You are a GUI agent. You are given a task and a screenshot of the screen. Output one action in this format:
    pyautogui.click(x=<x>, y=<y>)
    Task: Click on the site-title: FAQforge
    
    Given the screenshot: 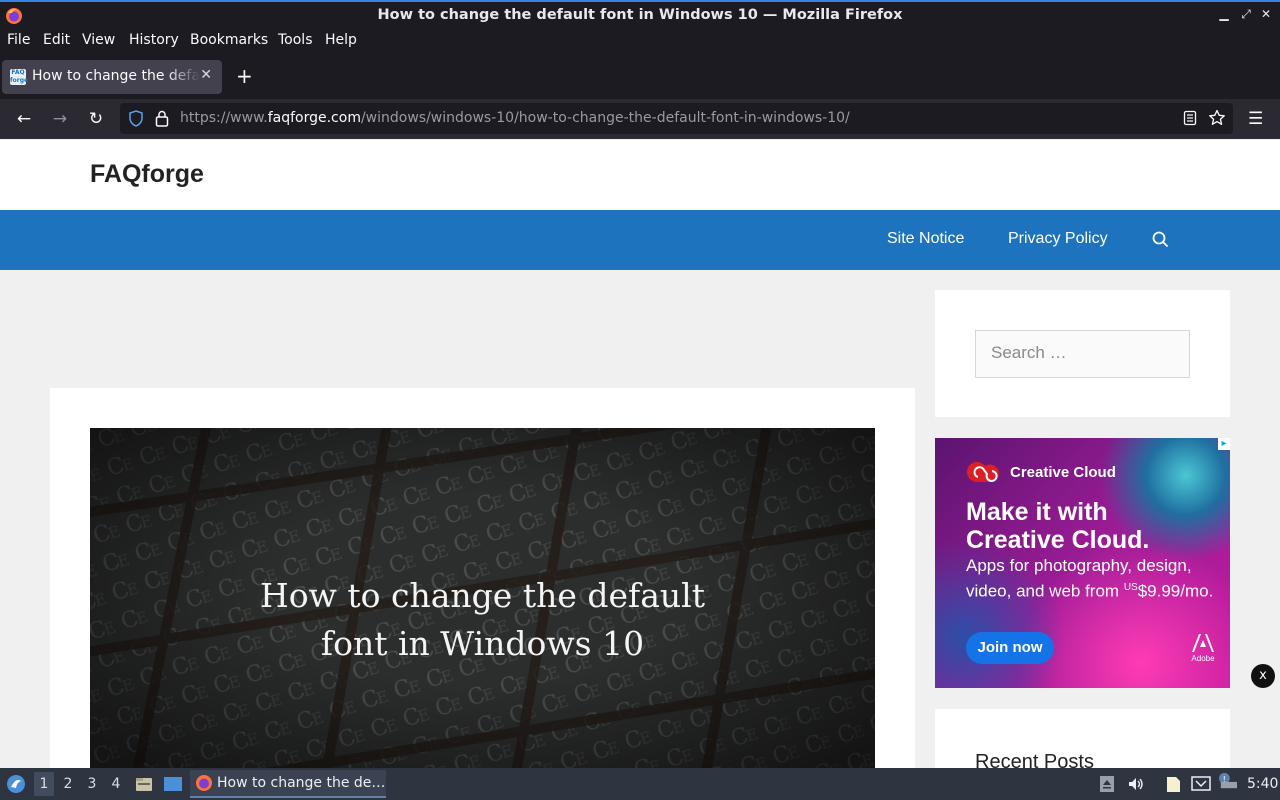 What is the action you would take?
    pyautogui.click(x=147, y=174)
    